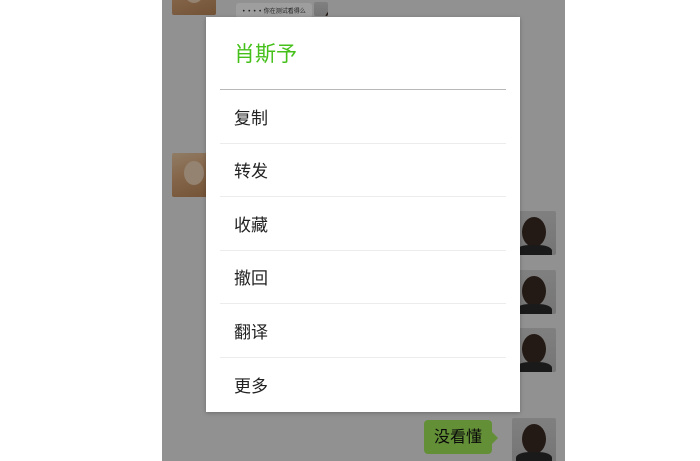  Describe the element at coordinates (363, 277) in the screenshot. I see `menu-item-recall: 撤回` at that location.